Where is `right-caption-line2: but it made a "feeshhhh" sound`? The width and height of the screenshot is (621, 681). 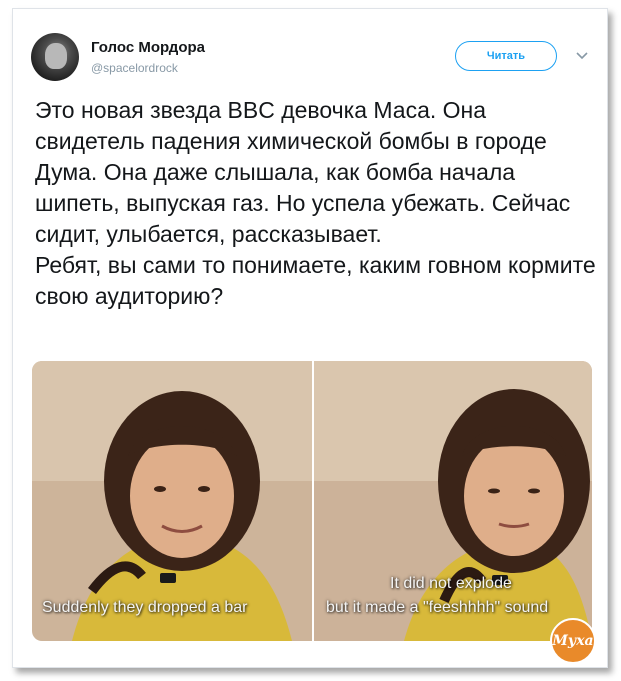
right-caption-line2: but it made a "feeshhhh" sound is located at coordinates (437, 607).